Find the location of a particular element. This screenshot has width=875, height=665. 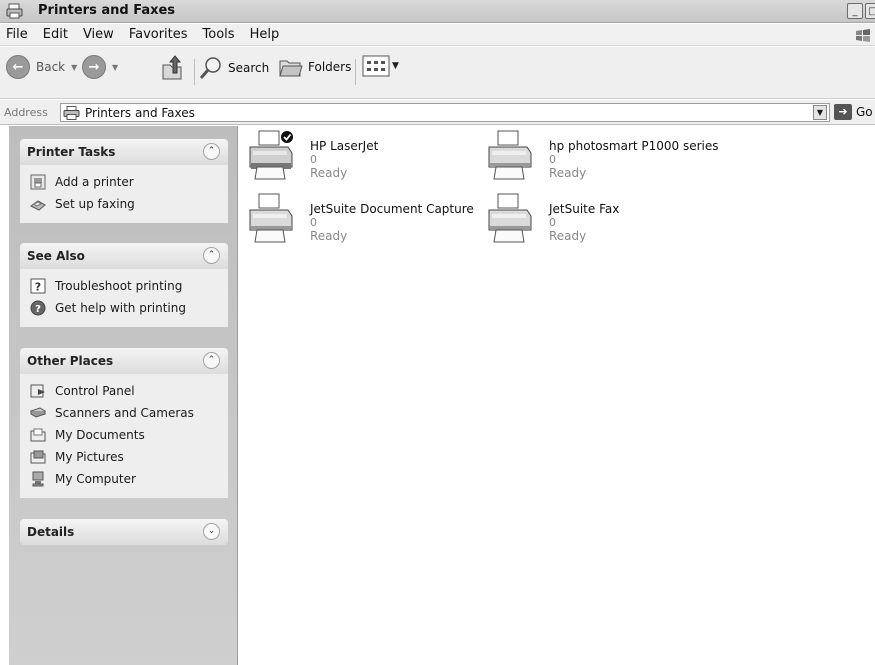

search-icon is located at coordinates (210, 68).